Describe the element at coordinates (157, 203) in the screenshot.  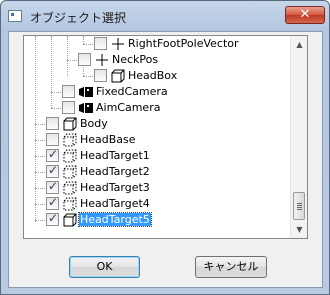
I see `tree-item-headtarget4: HeadTarget4` at that location.